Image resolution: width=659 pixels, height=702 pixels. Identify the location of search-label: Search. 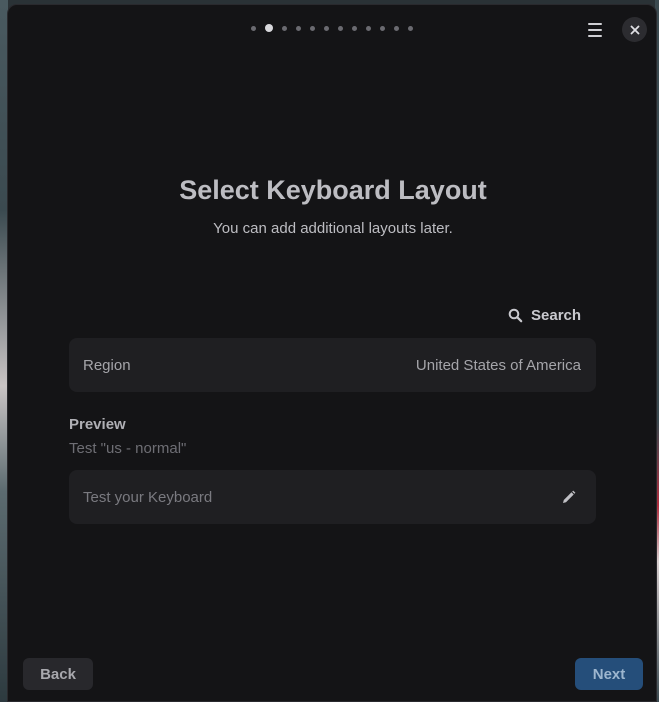
(556, 315).